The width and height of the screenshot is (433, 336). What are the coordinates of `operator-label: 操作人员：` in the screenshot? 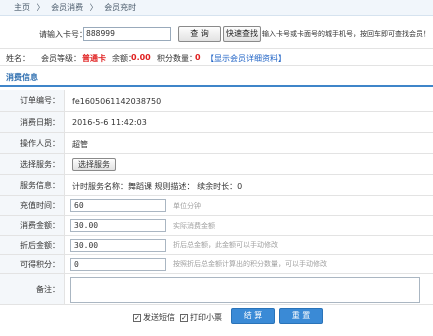 It's located at (32, 143).